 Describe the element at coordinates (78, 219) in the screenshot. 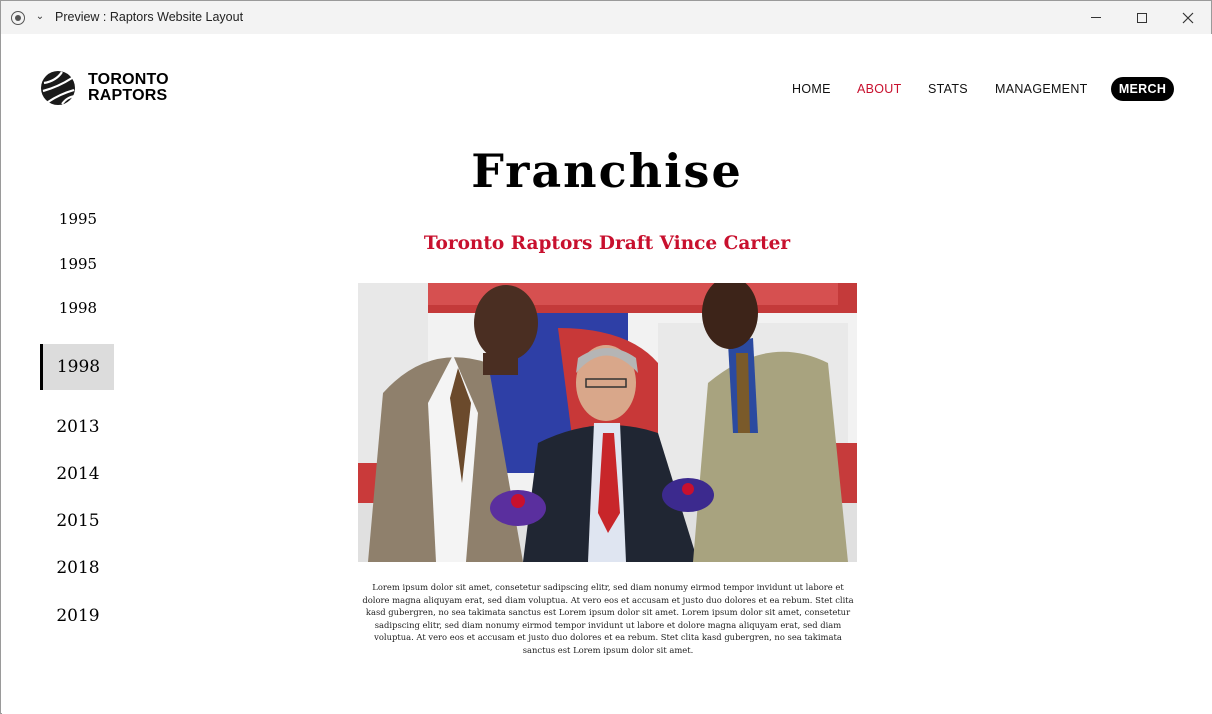

I see `timeline-year-1995a: 1995` at that location.